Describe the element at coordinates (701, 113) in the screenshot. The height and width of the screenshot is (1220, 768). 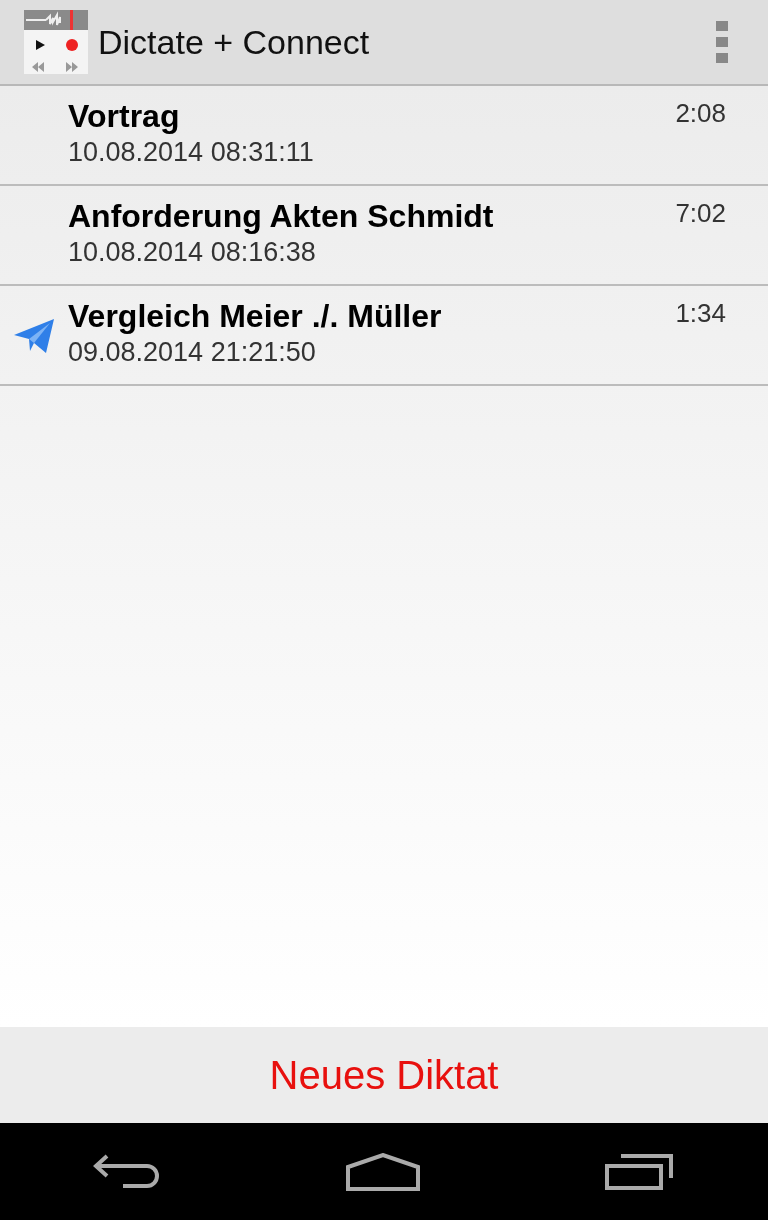
I see `dictation-duration: 2:08` at that location.